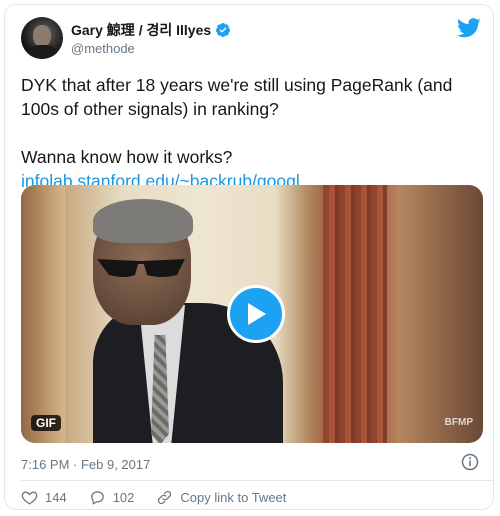  What do you see at coordinates (458, 422) in the screenshot?
I see `media-watermark: BFMP` at bounding box center [458, 422].